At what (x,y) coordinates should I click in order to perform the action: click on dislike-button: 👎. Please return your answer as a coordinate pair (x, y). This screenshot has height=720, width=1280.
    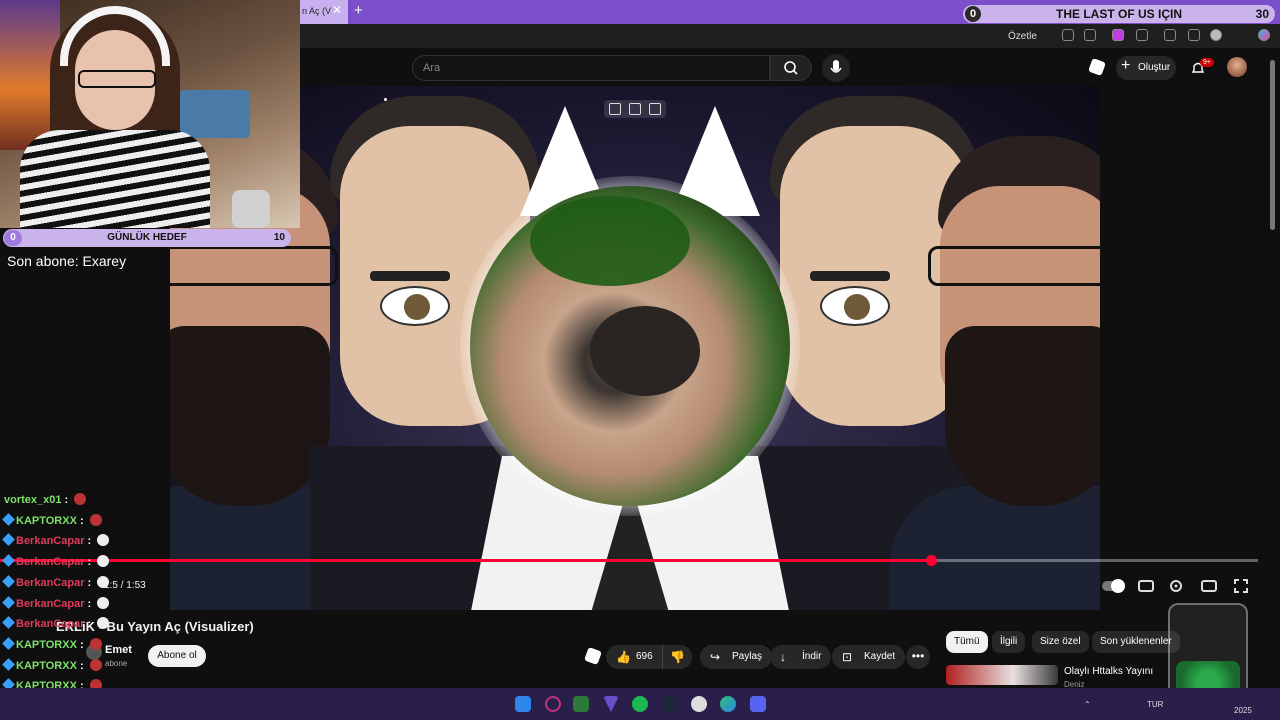
    Looking at the image, I should click on (677, 657).